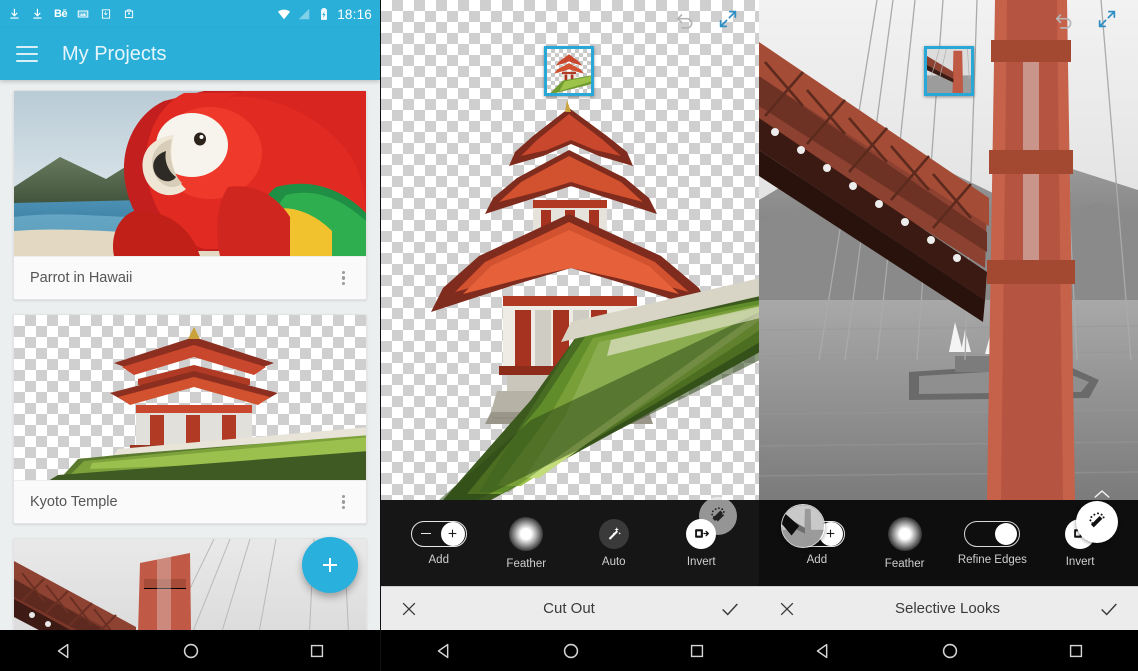  I want to click on kyoto-temple-cutout-thumbnail, so click(190, 397).